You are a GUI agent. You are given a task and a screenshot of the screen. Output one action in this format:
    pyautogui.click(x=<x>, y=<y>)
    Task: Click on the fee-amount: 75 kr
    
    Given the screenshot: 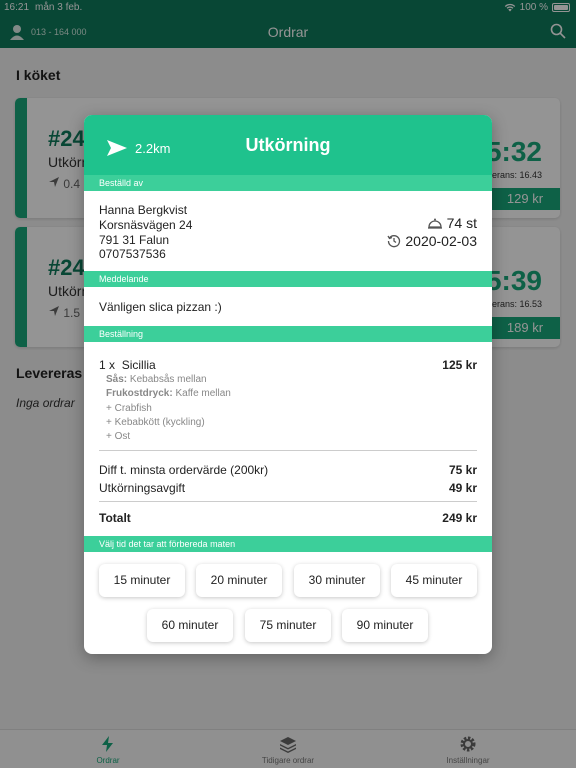 What is the action you would take?
    pyautogui.click(x=462, y=470)
    